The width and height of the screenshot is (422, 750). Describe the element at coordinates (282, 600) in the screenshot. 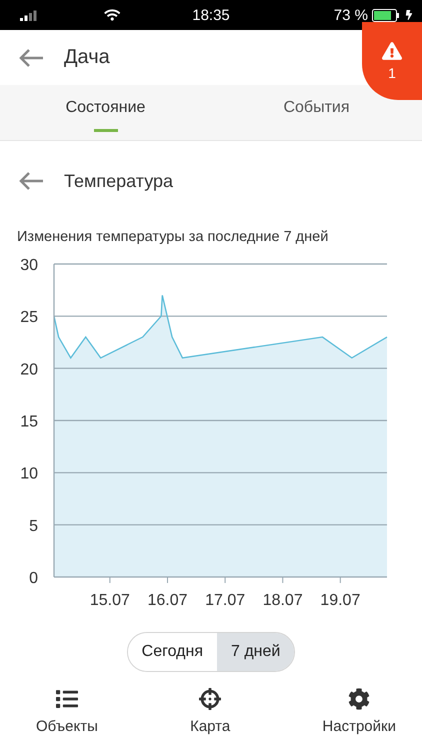

I see `axis-label: 18.07` at that location.